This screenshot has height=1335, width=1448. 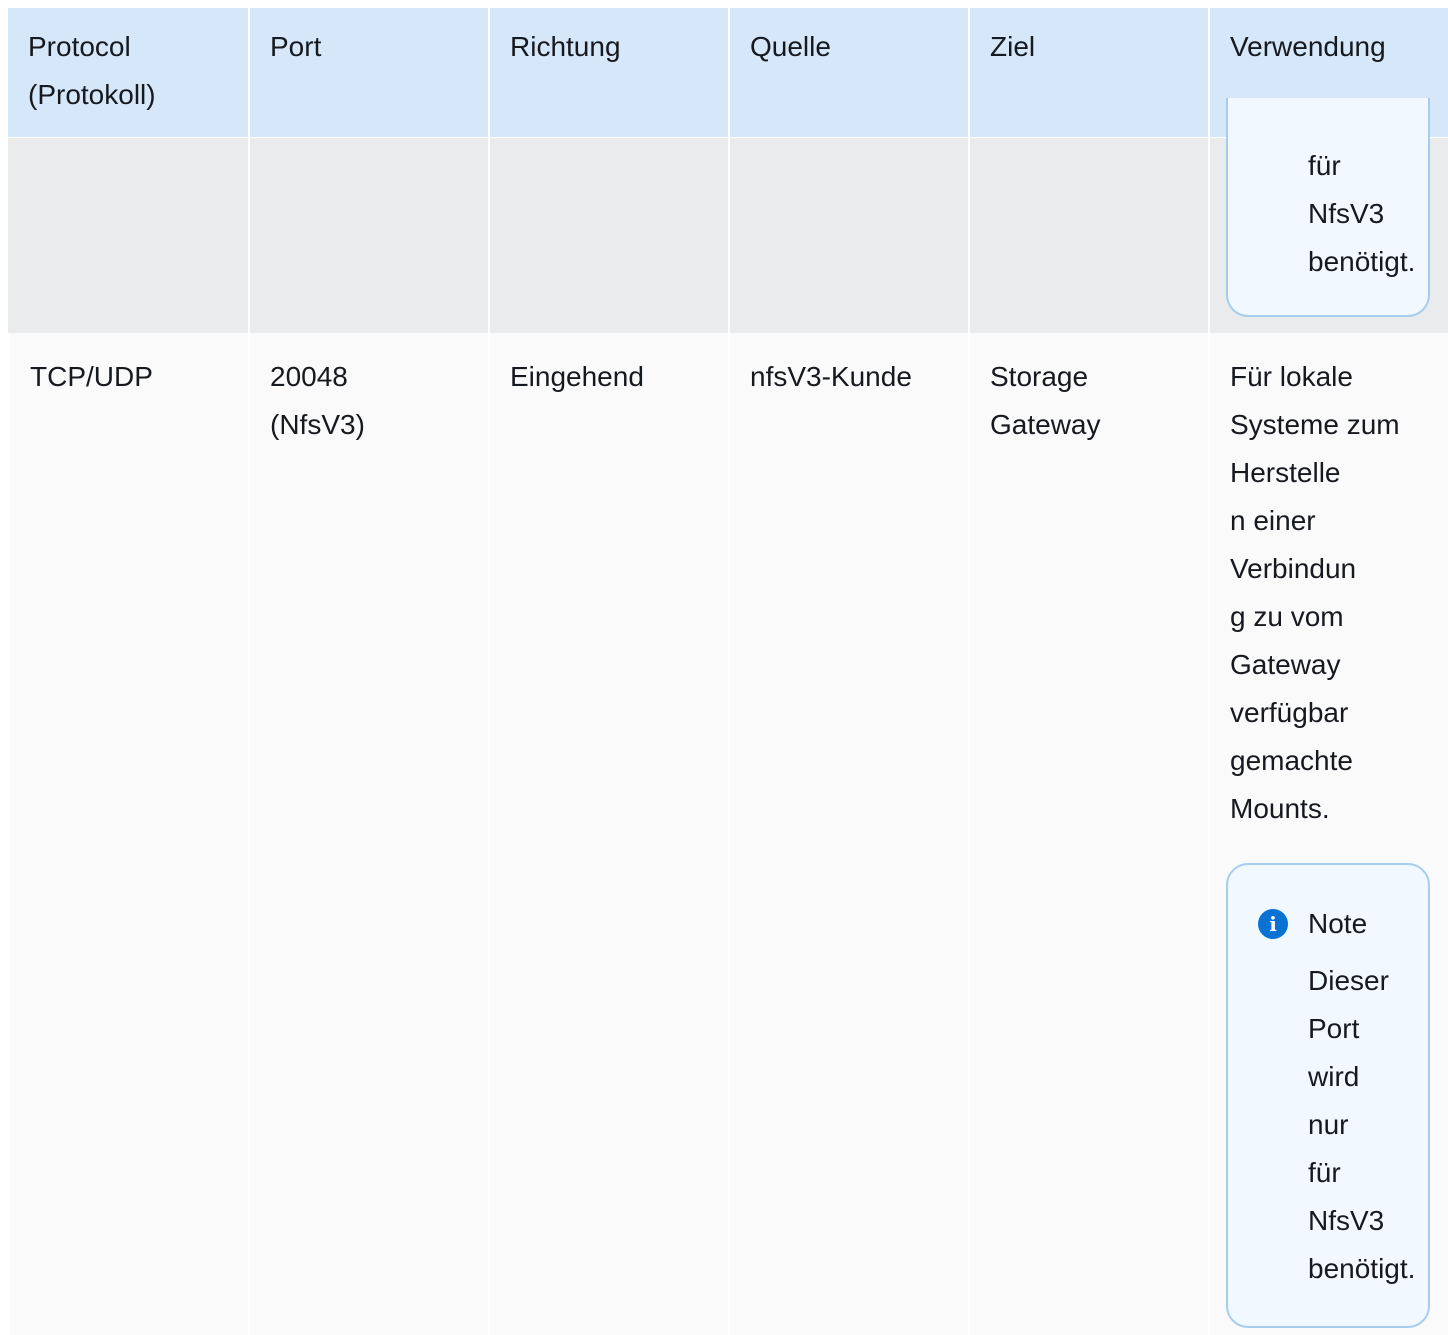 What do you see at coordinates (608, 72) in the screenshot?
I see `header-direction: Richtung` at bounding box center [608, 72].